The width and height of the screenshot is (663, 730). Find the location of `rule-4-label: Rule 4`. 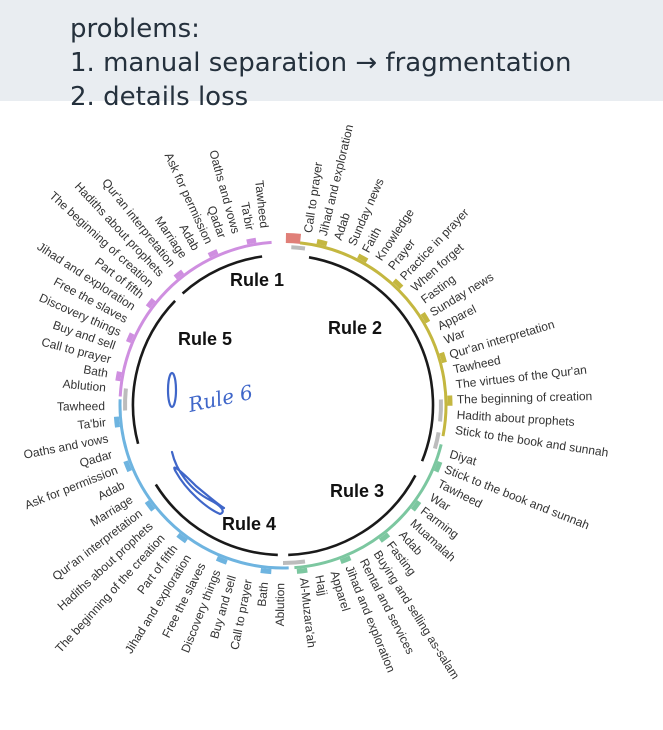

rule-4-label: Rule 4 is located at coordinates (249, 524).